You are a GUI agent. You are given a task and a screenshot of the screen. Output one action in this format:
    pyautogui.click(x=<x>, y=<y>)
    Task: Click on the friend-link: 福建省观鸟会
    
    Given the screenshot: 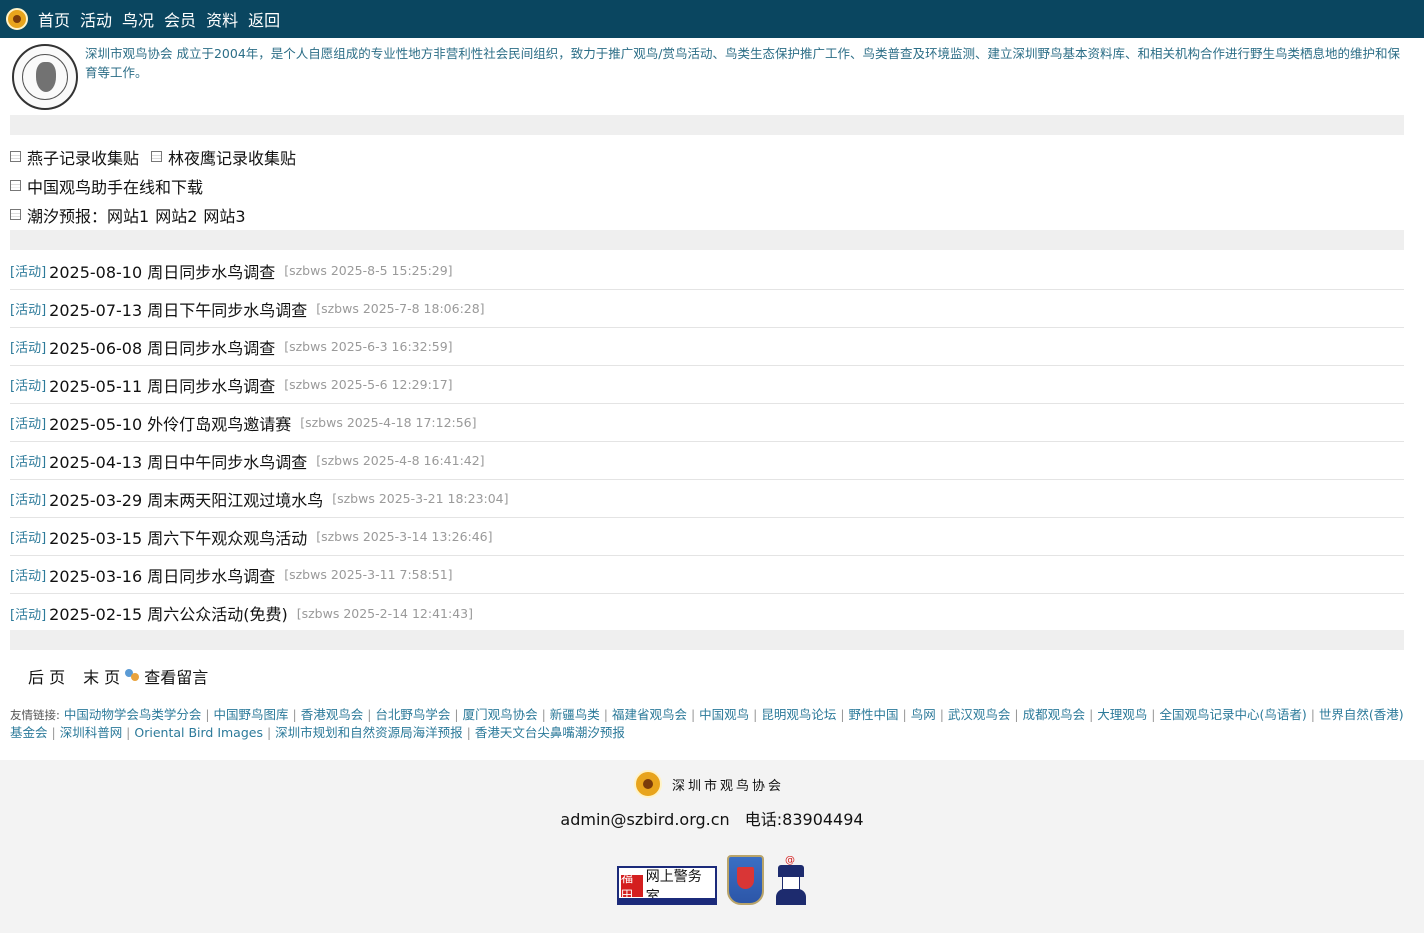 What is the action you would take?
    pyautogui.click(x=649, y=714)
    